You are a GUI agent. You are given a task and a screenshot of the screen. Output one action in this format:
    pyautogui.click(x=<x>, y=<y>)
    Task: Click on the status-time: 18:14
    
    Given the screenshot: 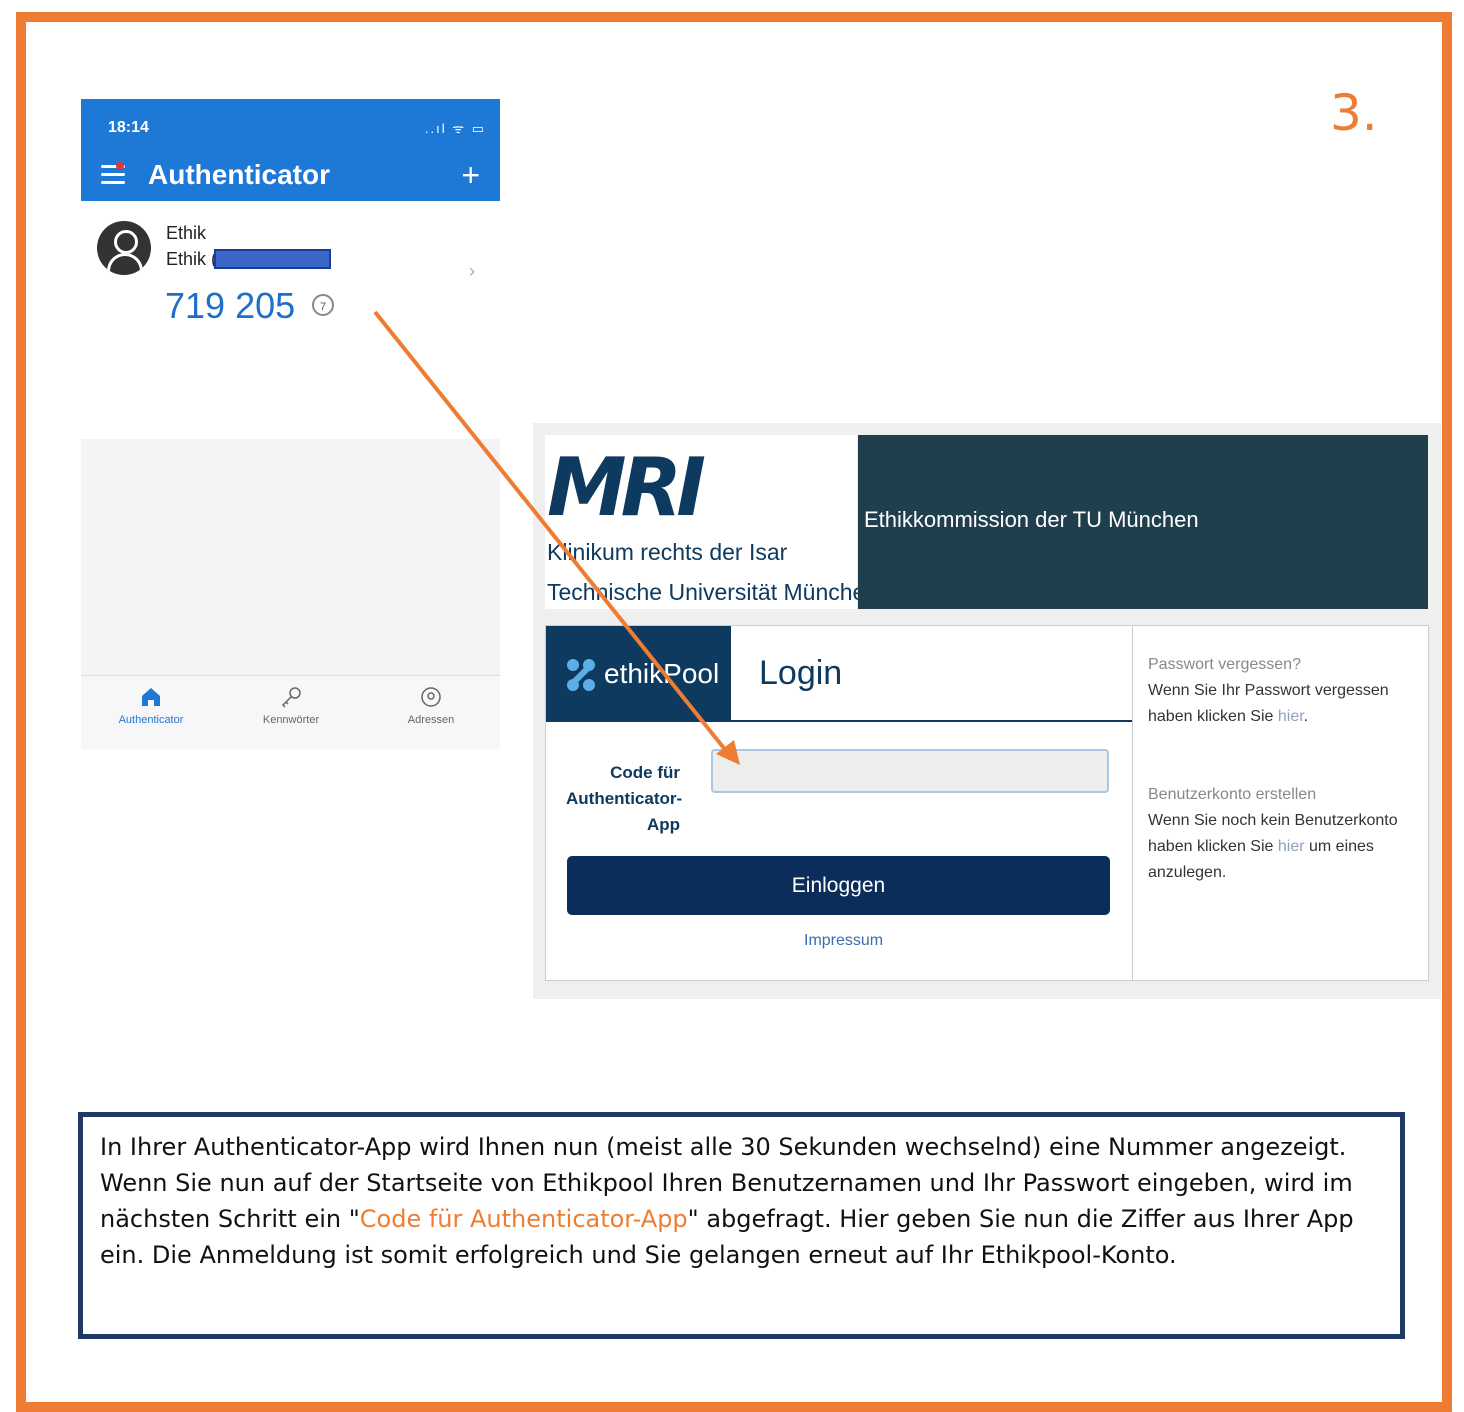 What is the action you would take?
    pyautogui.click(x=128, y=127)
    